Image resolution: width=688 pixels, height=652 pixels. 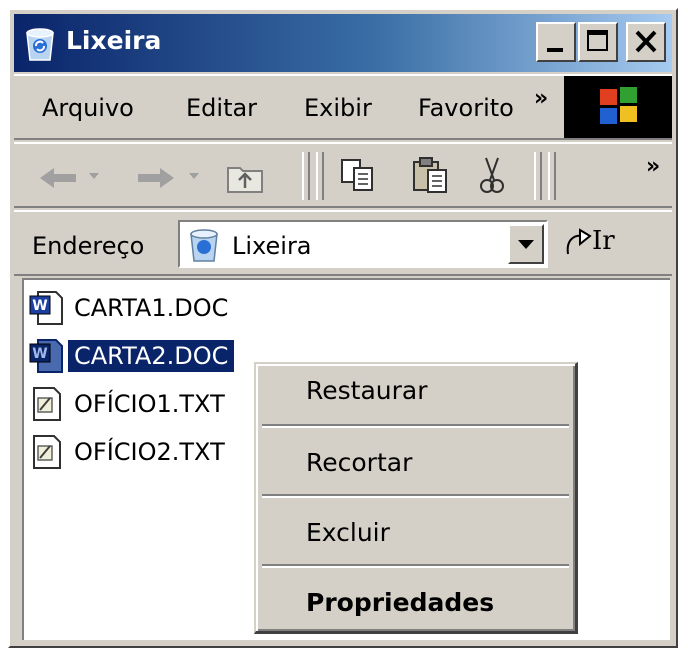 I want to click on maximize-button, so click(x=598, y=42).